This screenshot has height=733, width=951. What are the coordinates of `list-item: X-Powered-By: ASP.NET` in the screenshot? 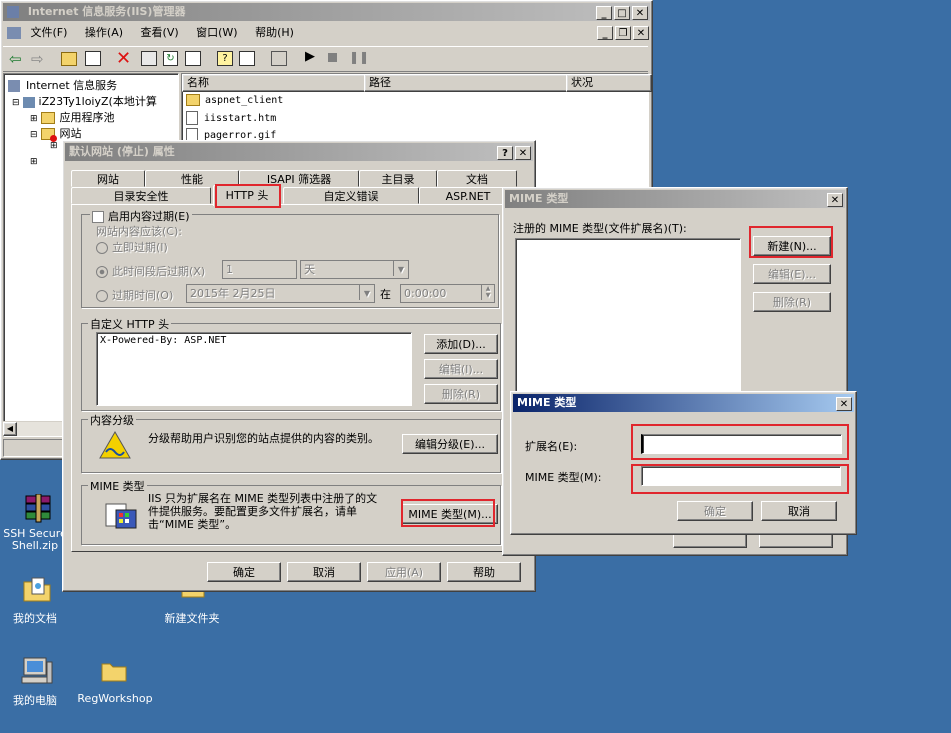 It's located at (254, 340).